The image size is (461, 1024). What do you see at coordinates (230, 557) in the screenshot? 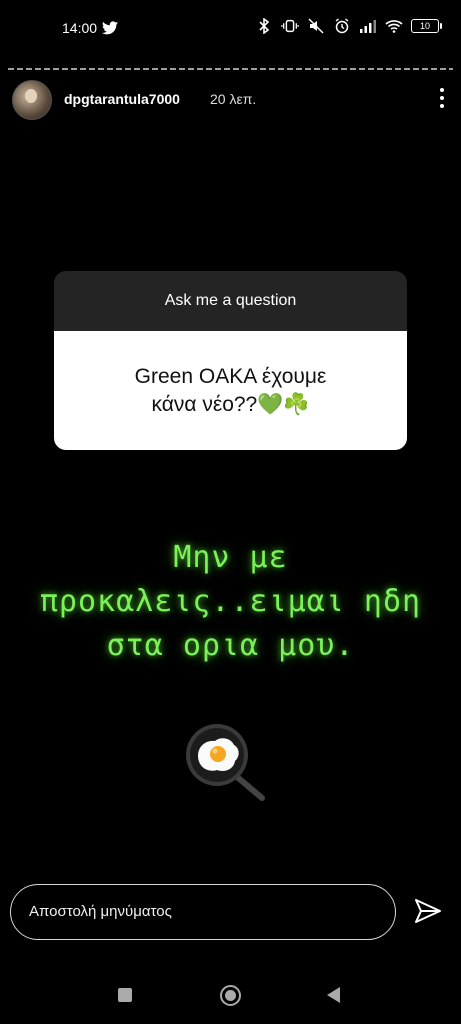
I see `story-text-line-1: Μην με` at bounding box center [230, 557].